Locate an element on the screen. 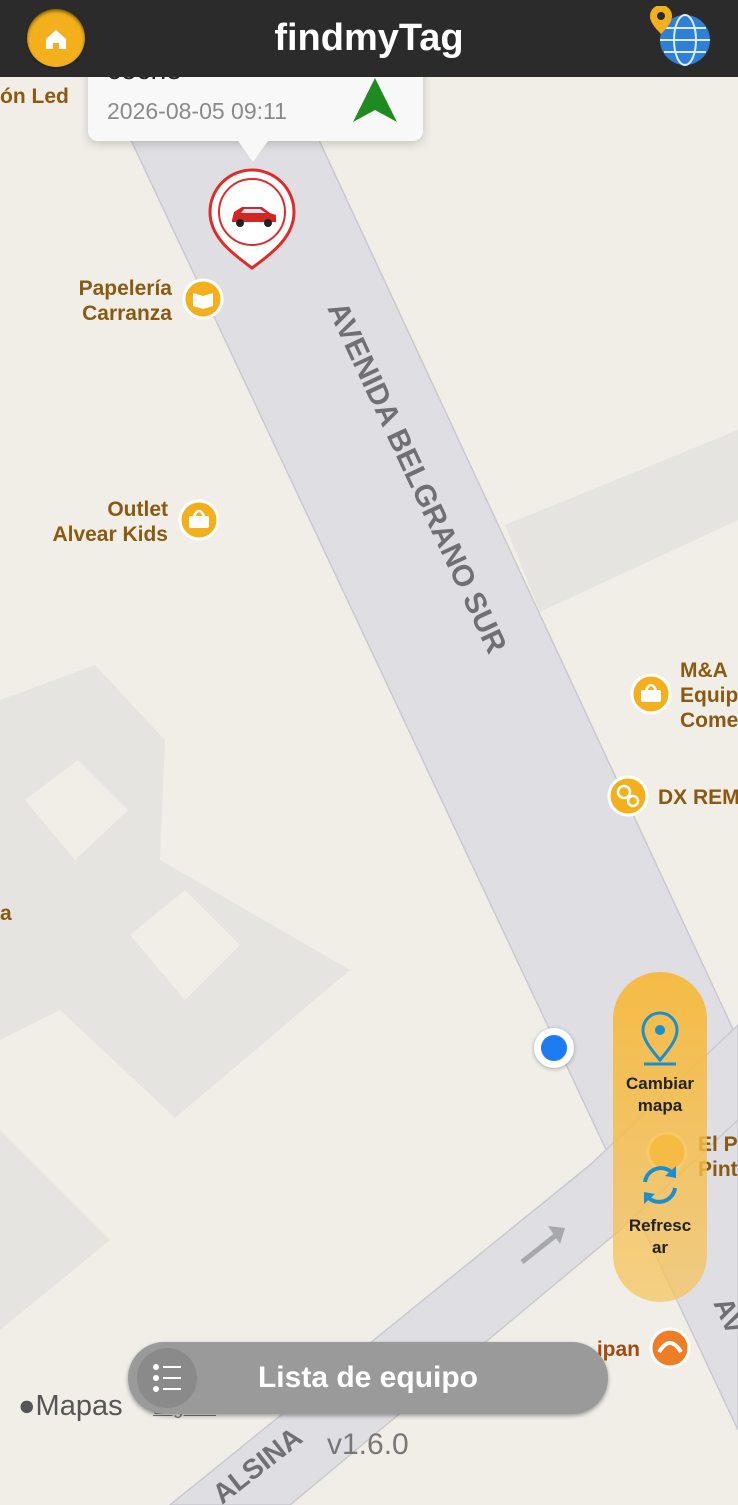 The height and width of the screenshot is (1505, 738). top-bar: findmyTag is located at coordinates (369, 38).